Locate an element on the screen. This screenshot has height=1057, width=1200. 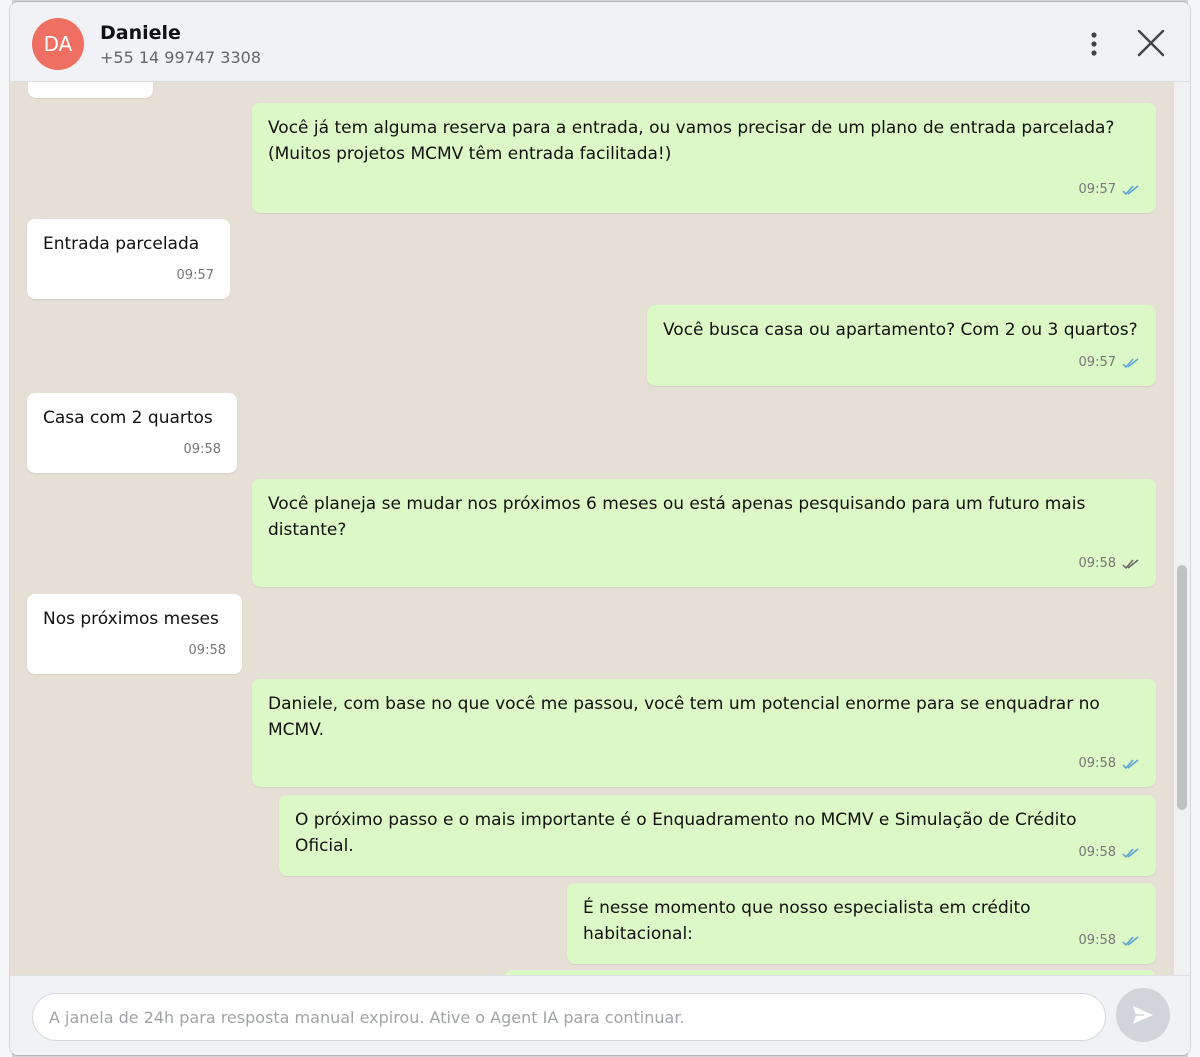
close-button is located at coordinates (1151, 43).